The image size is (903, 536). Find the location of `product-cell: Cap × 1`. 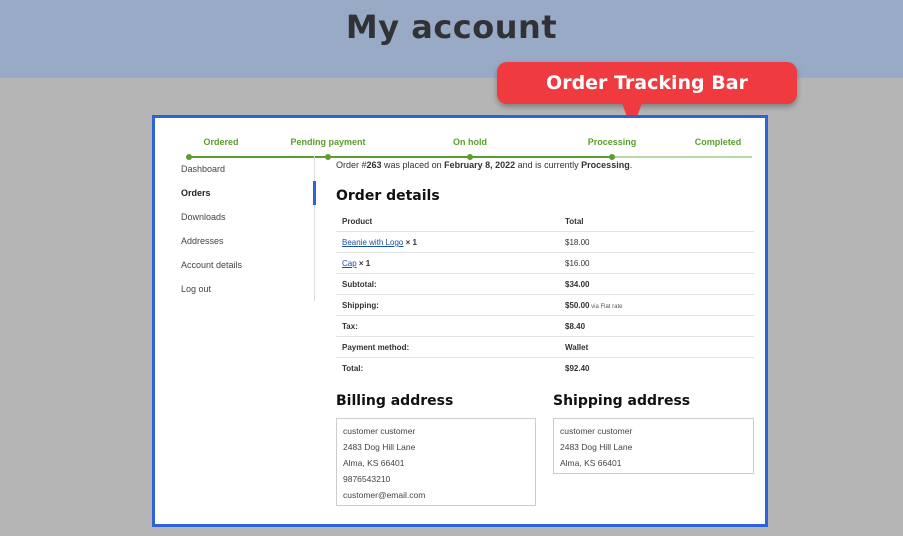

product-cell: Cap × 1 is located at coordinates (356, 263).